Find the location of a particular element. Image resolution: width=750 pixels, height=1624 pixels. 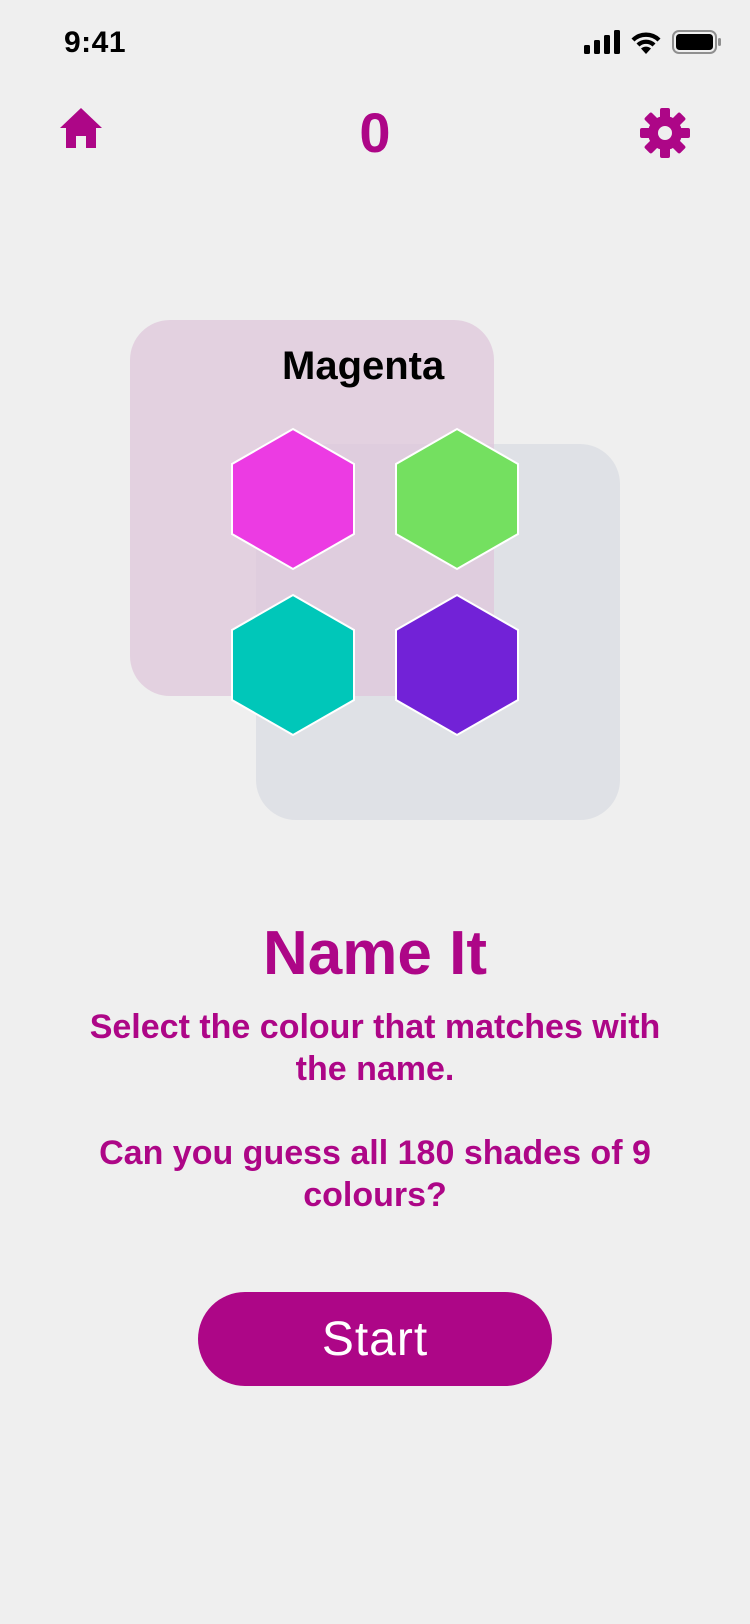

settings-button is located at coordinates (665, 135).